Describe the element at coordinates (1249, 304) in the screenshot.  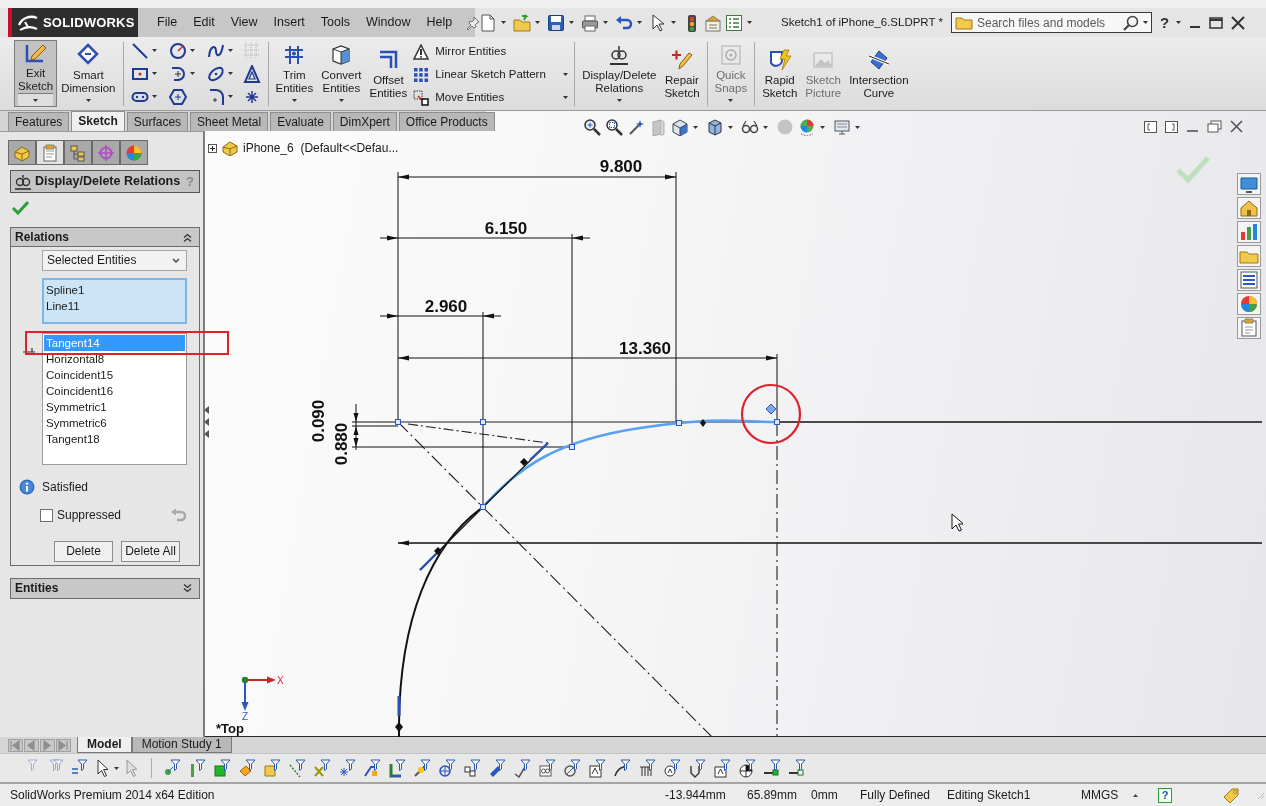
I see `color-wheel-icon` at that location.